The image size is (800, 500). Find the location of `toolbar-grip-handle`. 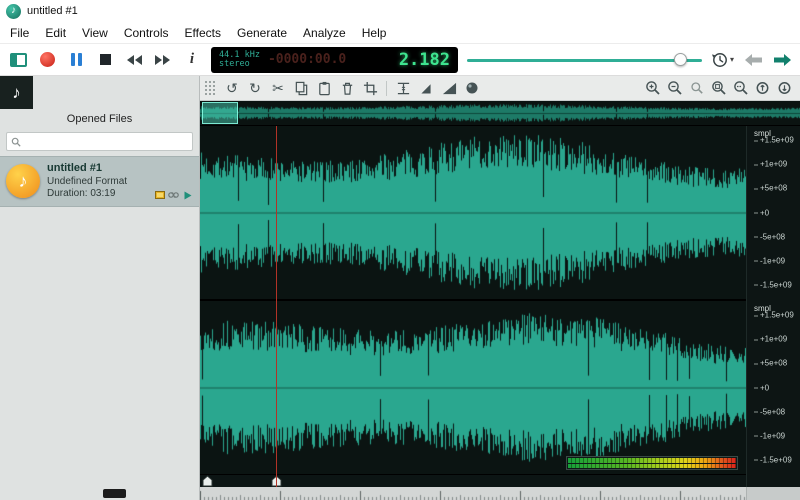

toolbar-grip-handle is located at coordinates (210, 88).